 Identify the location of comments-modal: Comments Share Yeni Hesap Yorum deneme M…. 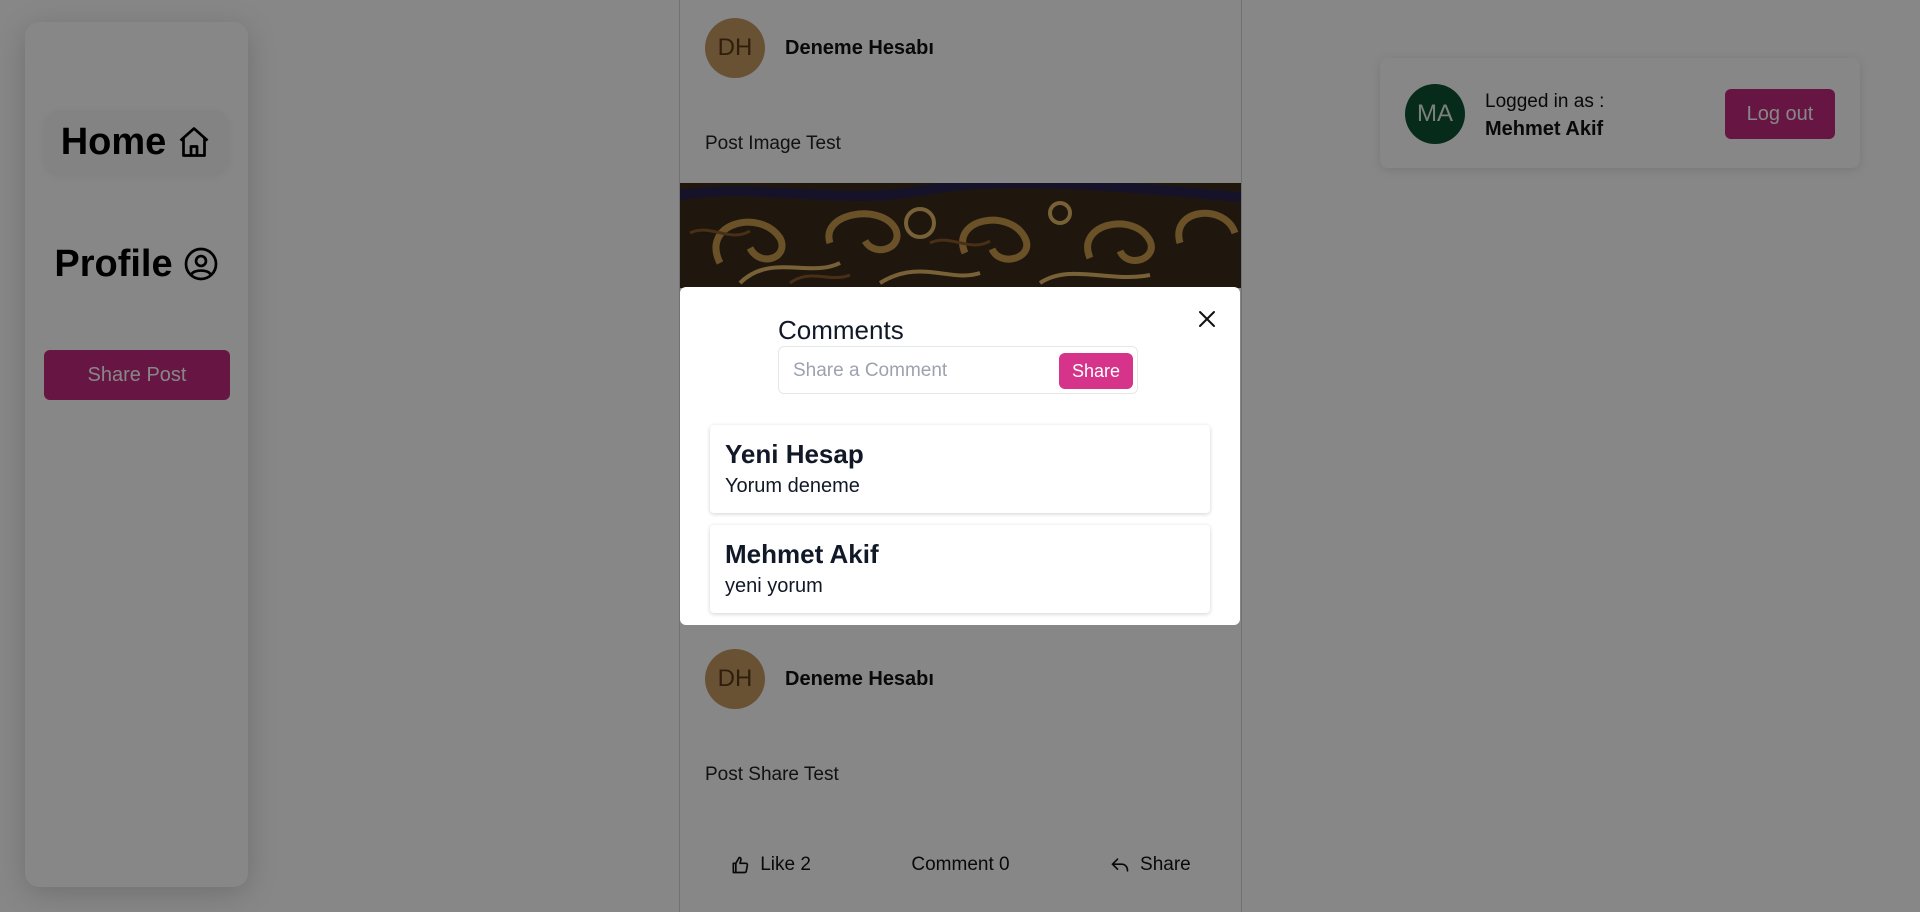
(960, 456).